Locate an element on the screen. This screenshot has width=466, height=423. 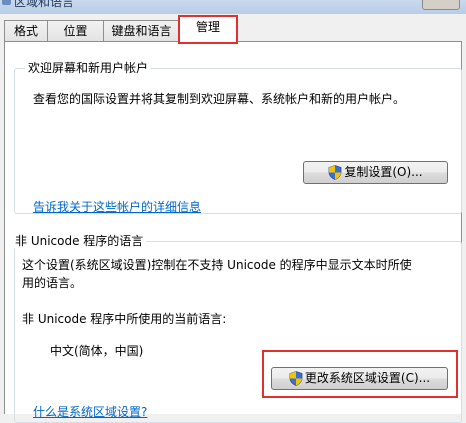
what-is-system-locale-link: 什么是系统区域设置? is located at coordinates (90, 411).